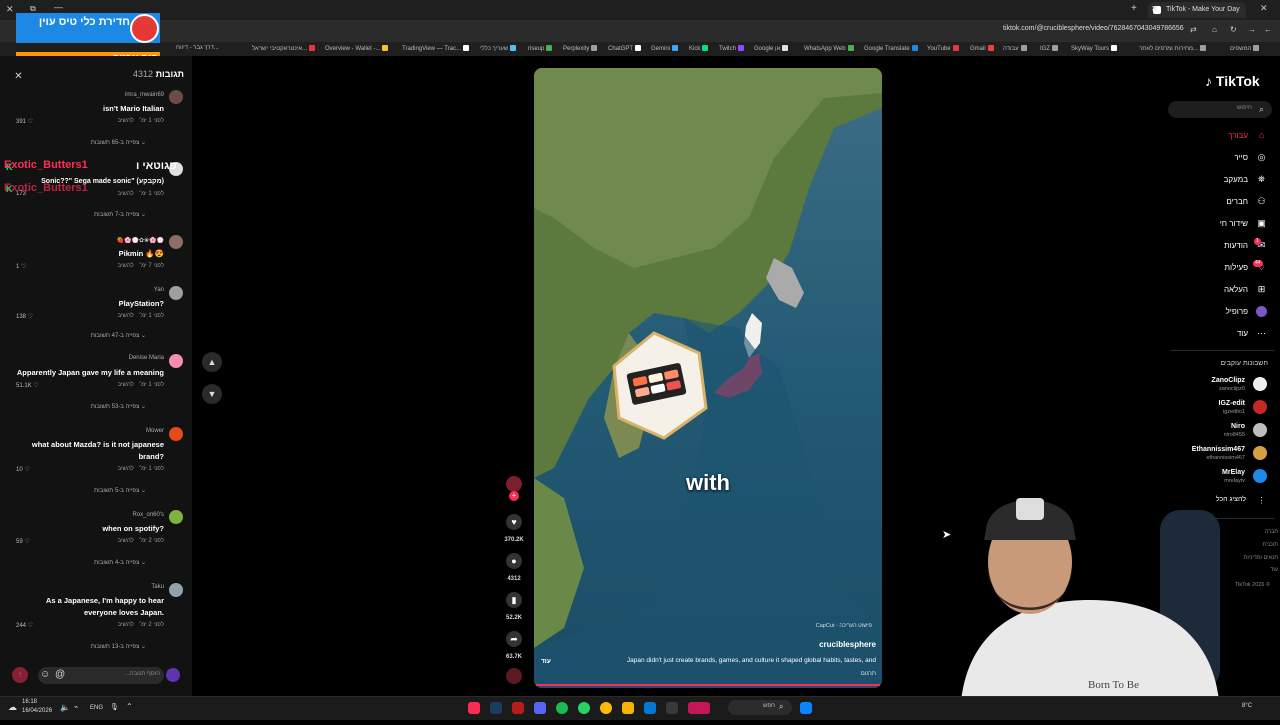 The height and width of the screenshot is (725, 1280). I want to click on comment-likes: 59 ♡, so click(23, 541).